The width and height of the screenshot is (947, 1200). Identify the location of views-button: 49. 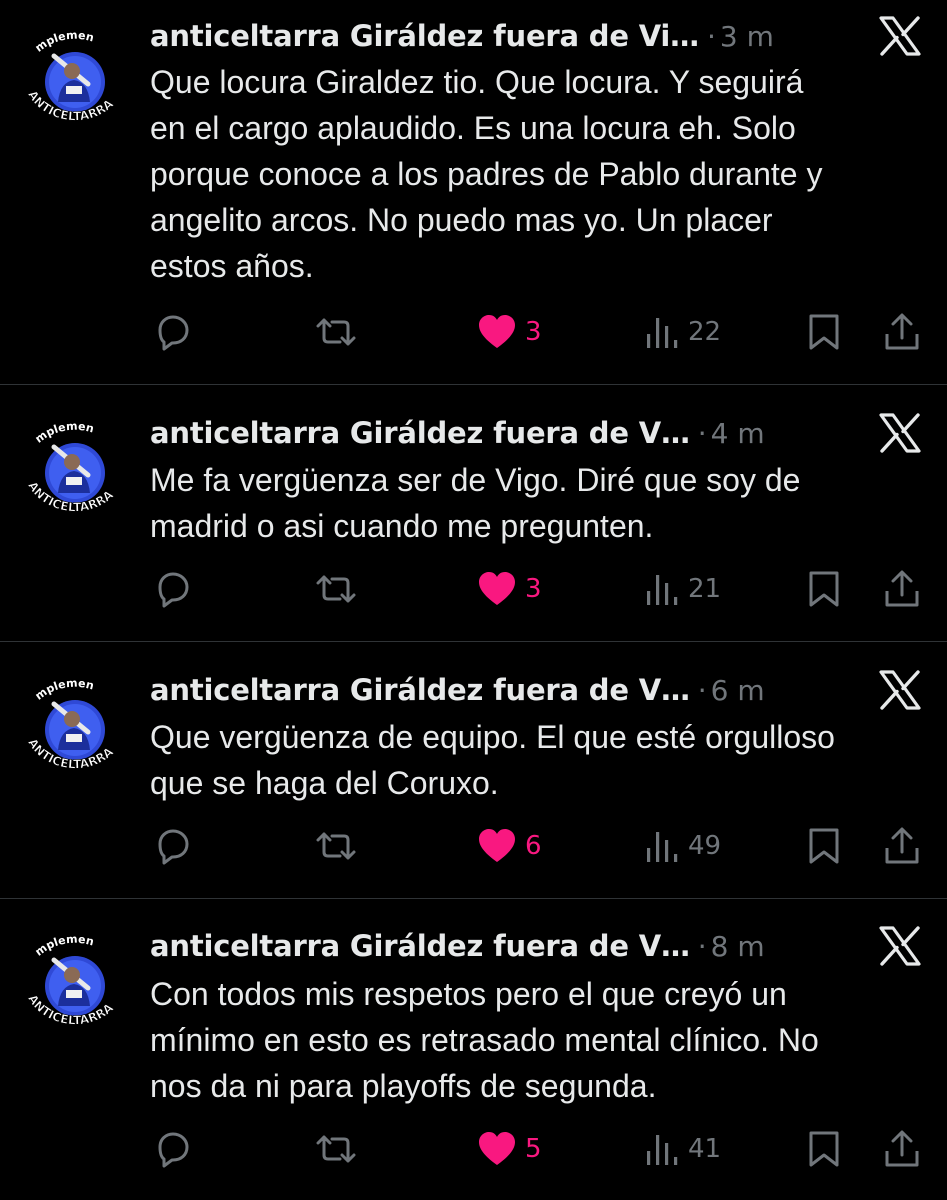
(682, 846).